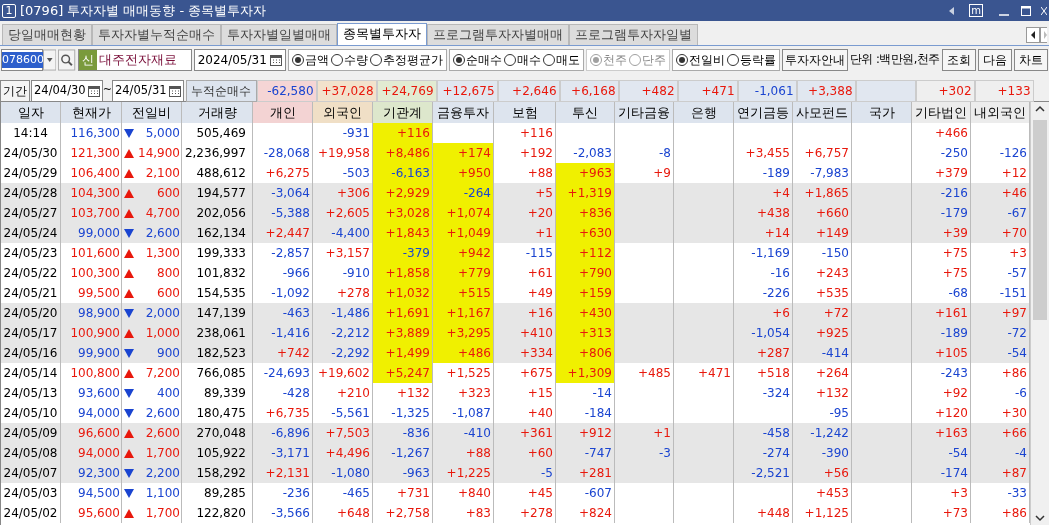 The height and width of the screenshot is (525, 1049). What do you see at coordinates (477, 193) in the screenshot?
I see `table-cell-text: -264` at bounding box center [477, 193].